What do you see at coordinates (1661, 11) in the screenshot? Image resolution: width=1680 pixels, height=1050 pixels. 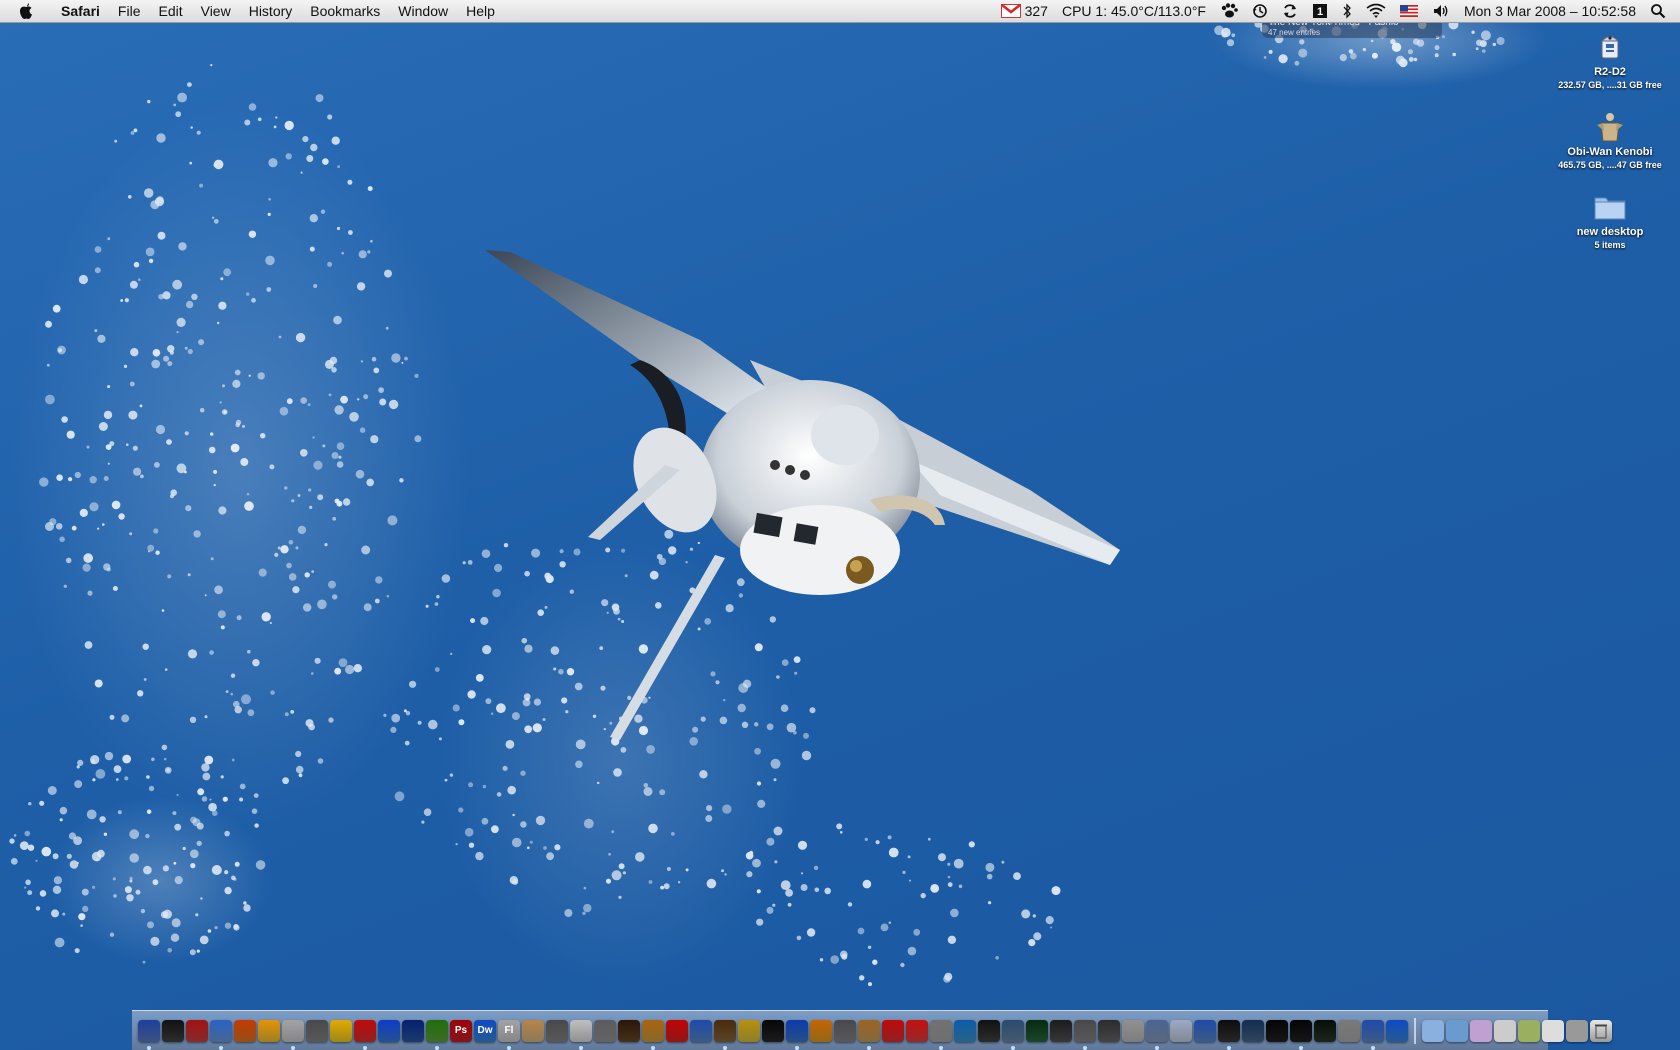 I see `spotlight-search-icon` at bounding box center [1661, 11].